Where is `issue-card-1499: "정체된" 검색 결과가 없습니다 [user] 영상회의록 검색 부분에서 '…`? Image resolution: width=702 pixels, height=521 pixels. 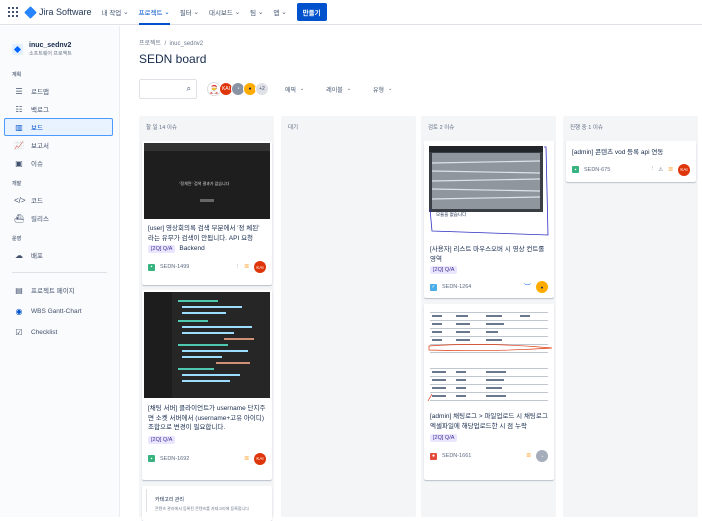 issue-card-1499: "정체된" 검색 결과가 없습니다 [user] 영상회의록 검색 부분에서 '… is located at coordinates (207, 213).